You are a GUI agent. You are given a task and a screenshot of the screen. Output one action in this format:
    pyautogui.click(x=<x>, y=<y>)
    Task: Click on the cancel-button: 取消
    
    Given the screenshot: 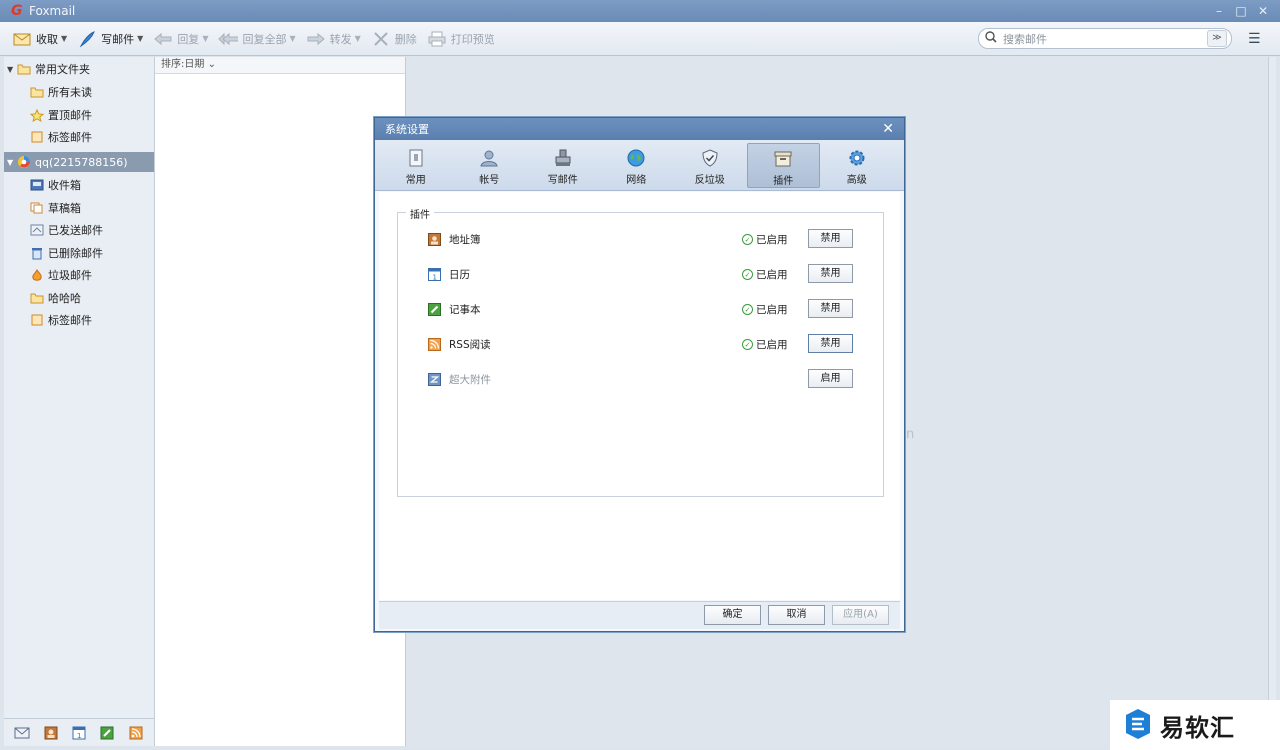 What is the action you would take?
    pyautogui.click(x=796, y=615)
    